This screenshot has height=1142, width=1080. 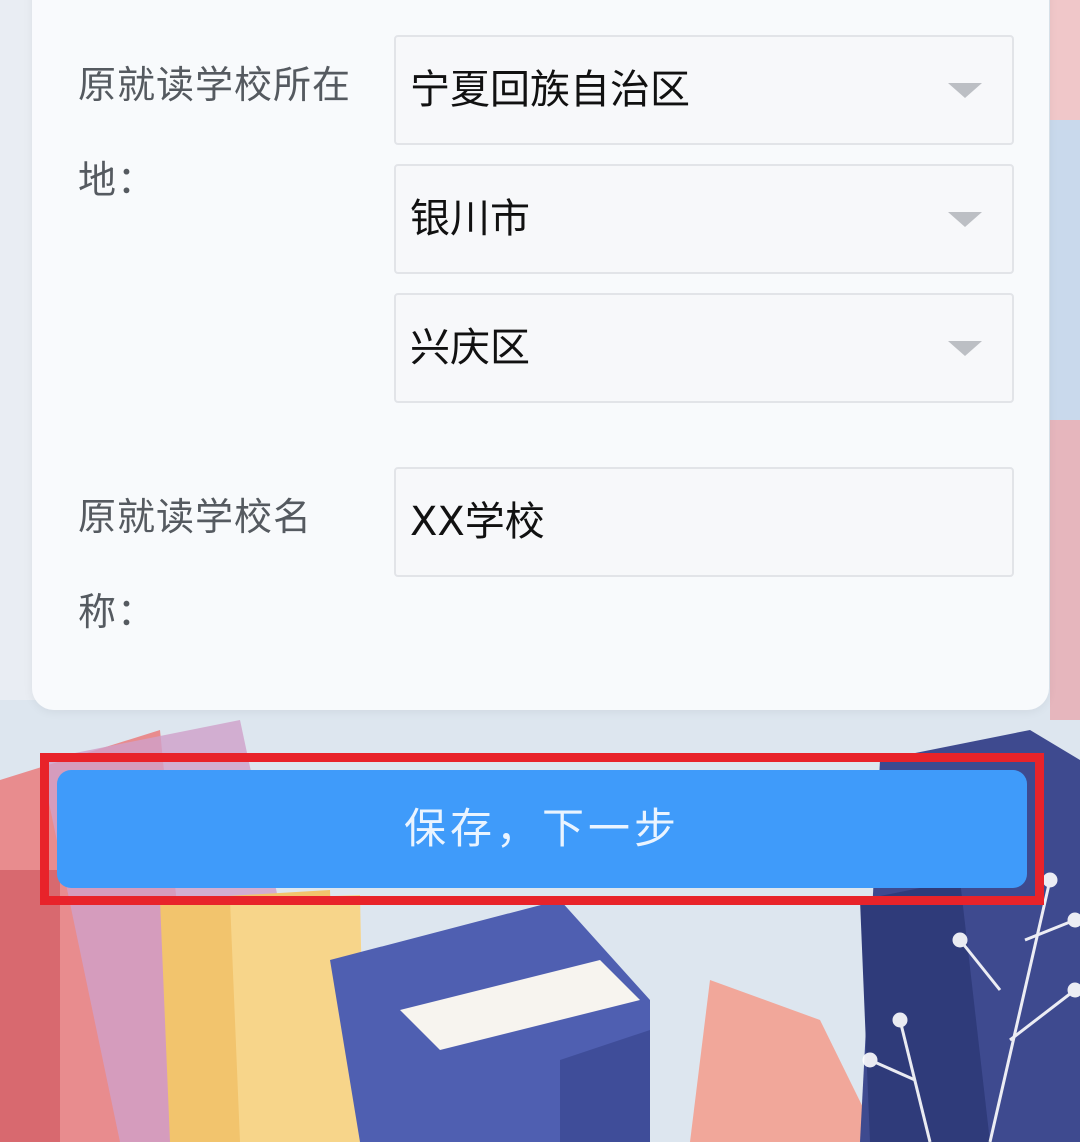 I want to click on district-select: 兴庆区, so click(x=704, y=348).